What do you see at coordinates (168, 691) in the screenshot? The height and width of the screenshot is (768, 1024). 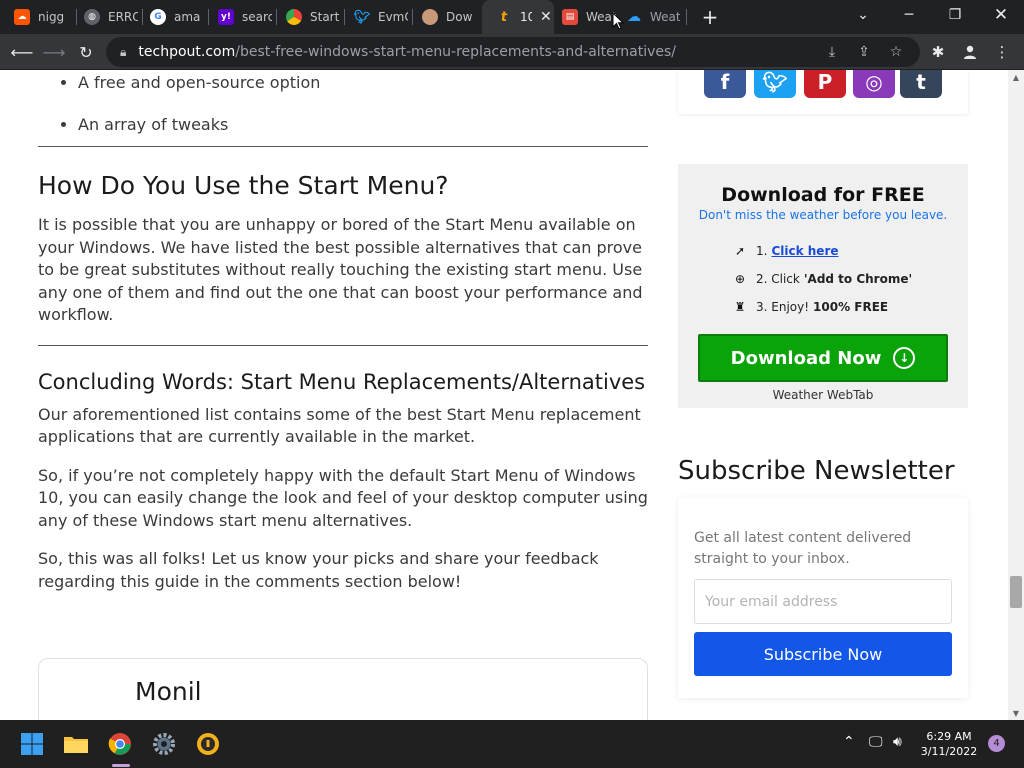 I see `author-name: Monil` at bounding box center [168, 691].